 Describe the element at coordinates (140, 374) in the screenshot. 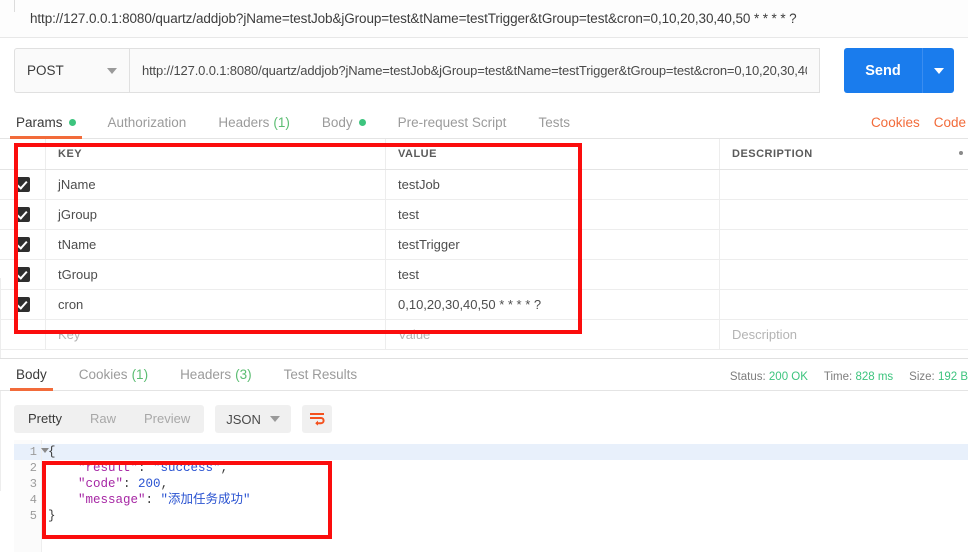

I see `response-tab-cookies-count: (1)` at that location.